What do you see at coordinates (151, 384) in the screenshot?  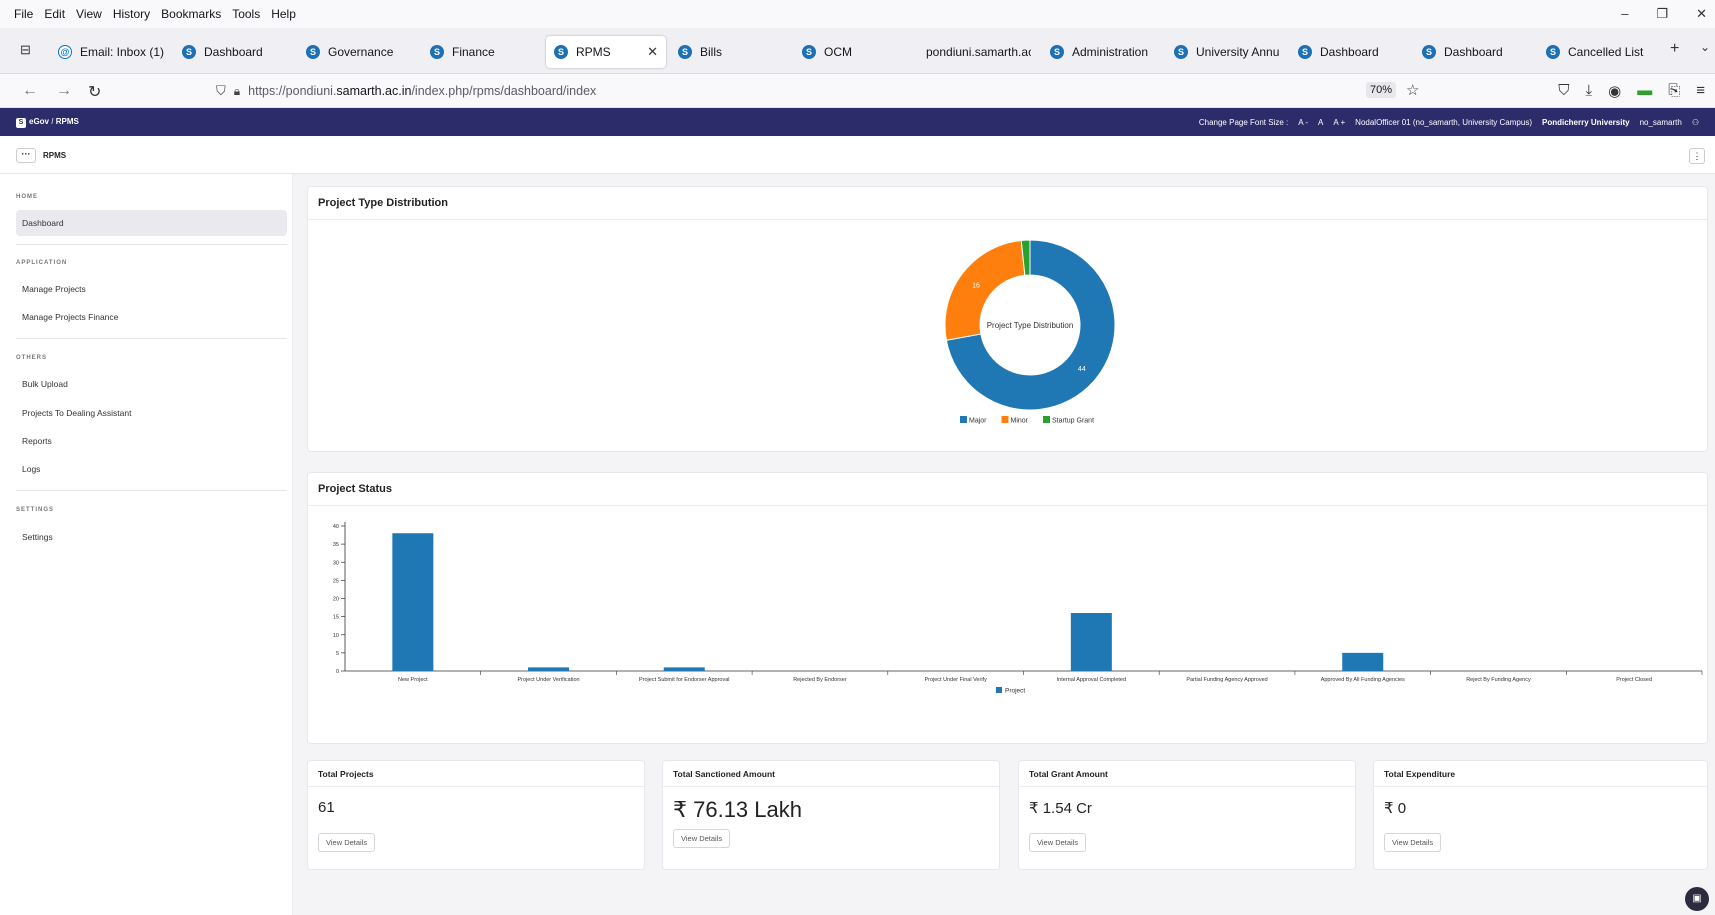 I see `sidebar-item-bulk-upload: Bulk Upload` at bounding box center [151, 384].